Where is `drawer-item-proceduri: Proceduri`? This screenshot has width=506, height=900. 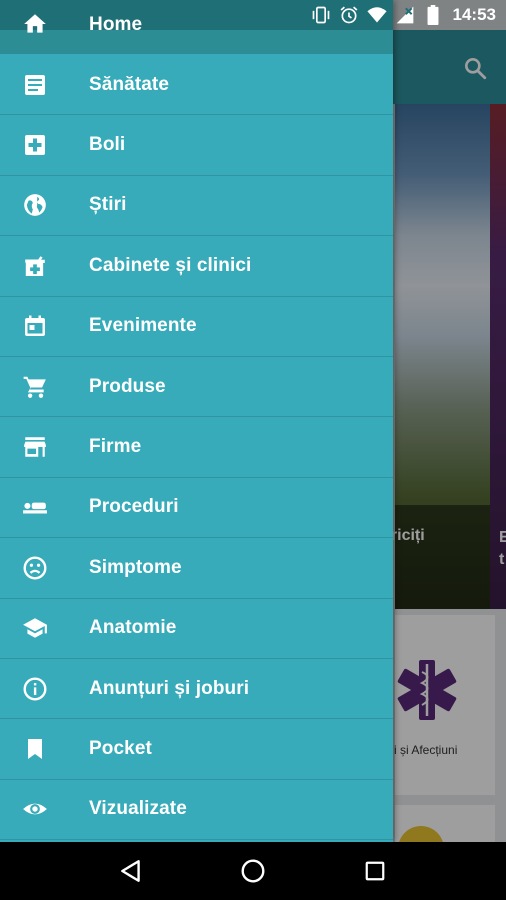
drawer-item-proceduri: Proceduri is located at coordinates (196, 508).